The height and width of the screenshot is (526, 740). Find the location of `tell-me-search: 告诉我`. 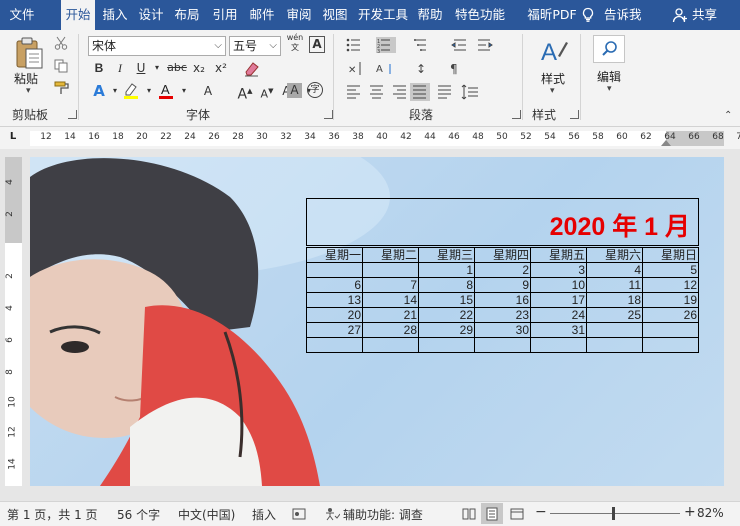

tell-me-search: 告诉我 is located at coordinates (623, 15).